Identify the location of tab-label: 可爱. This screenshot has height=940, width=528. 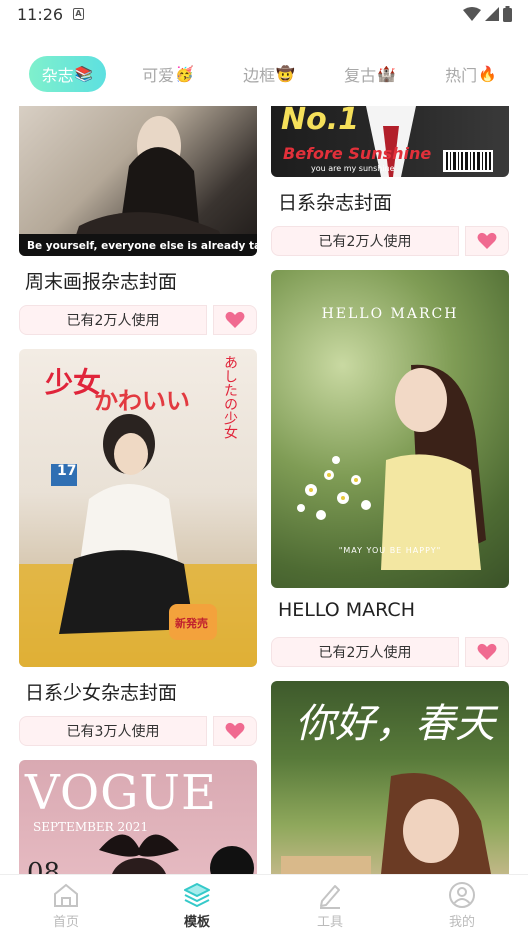
(158, 75).